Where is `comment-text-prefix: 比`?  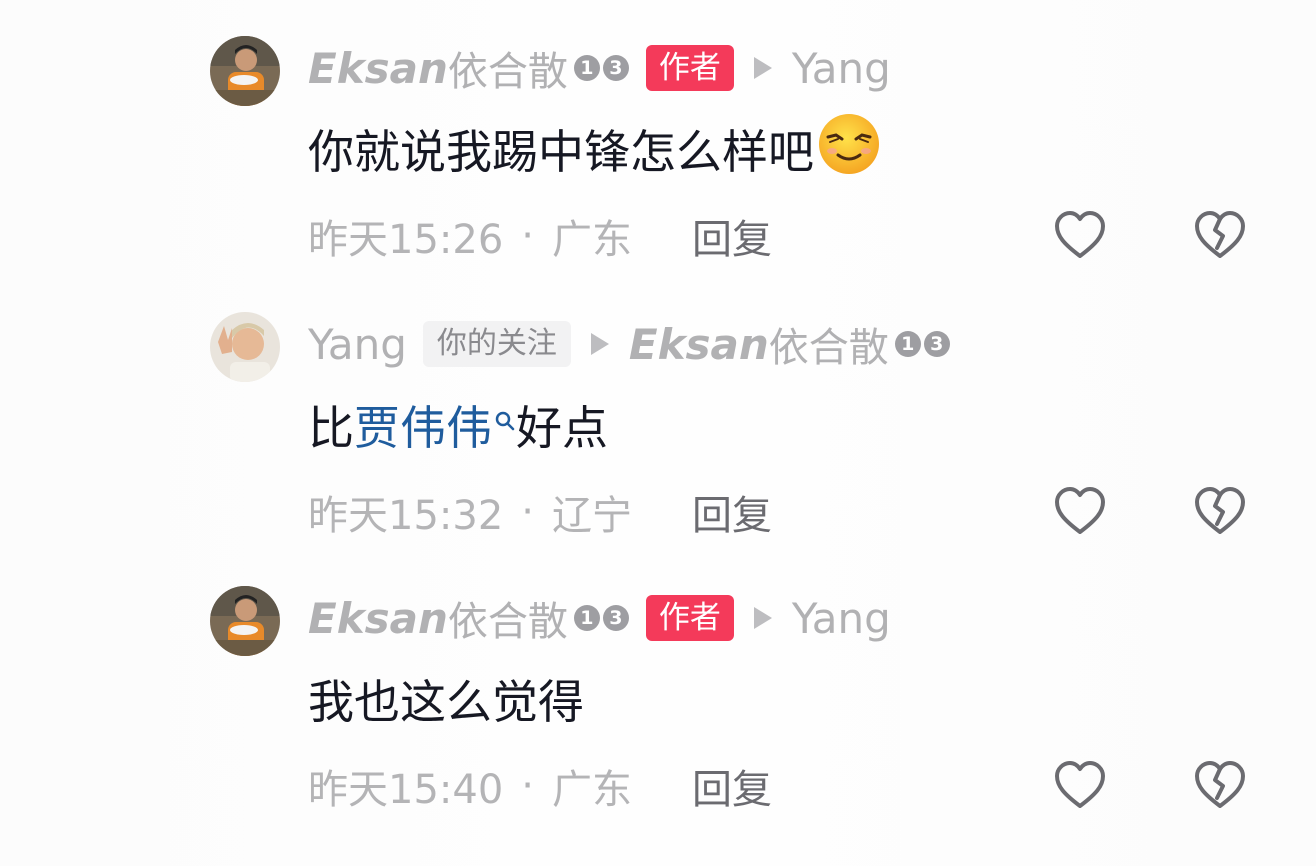
comment-text-prefix: 比 is located at coordinates (331, 428).